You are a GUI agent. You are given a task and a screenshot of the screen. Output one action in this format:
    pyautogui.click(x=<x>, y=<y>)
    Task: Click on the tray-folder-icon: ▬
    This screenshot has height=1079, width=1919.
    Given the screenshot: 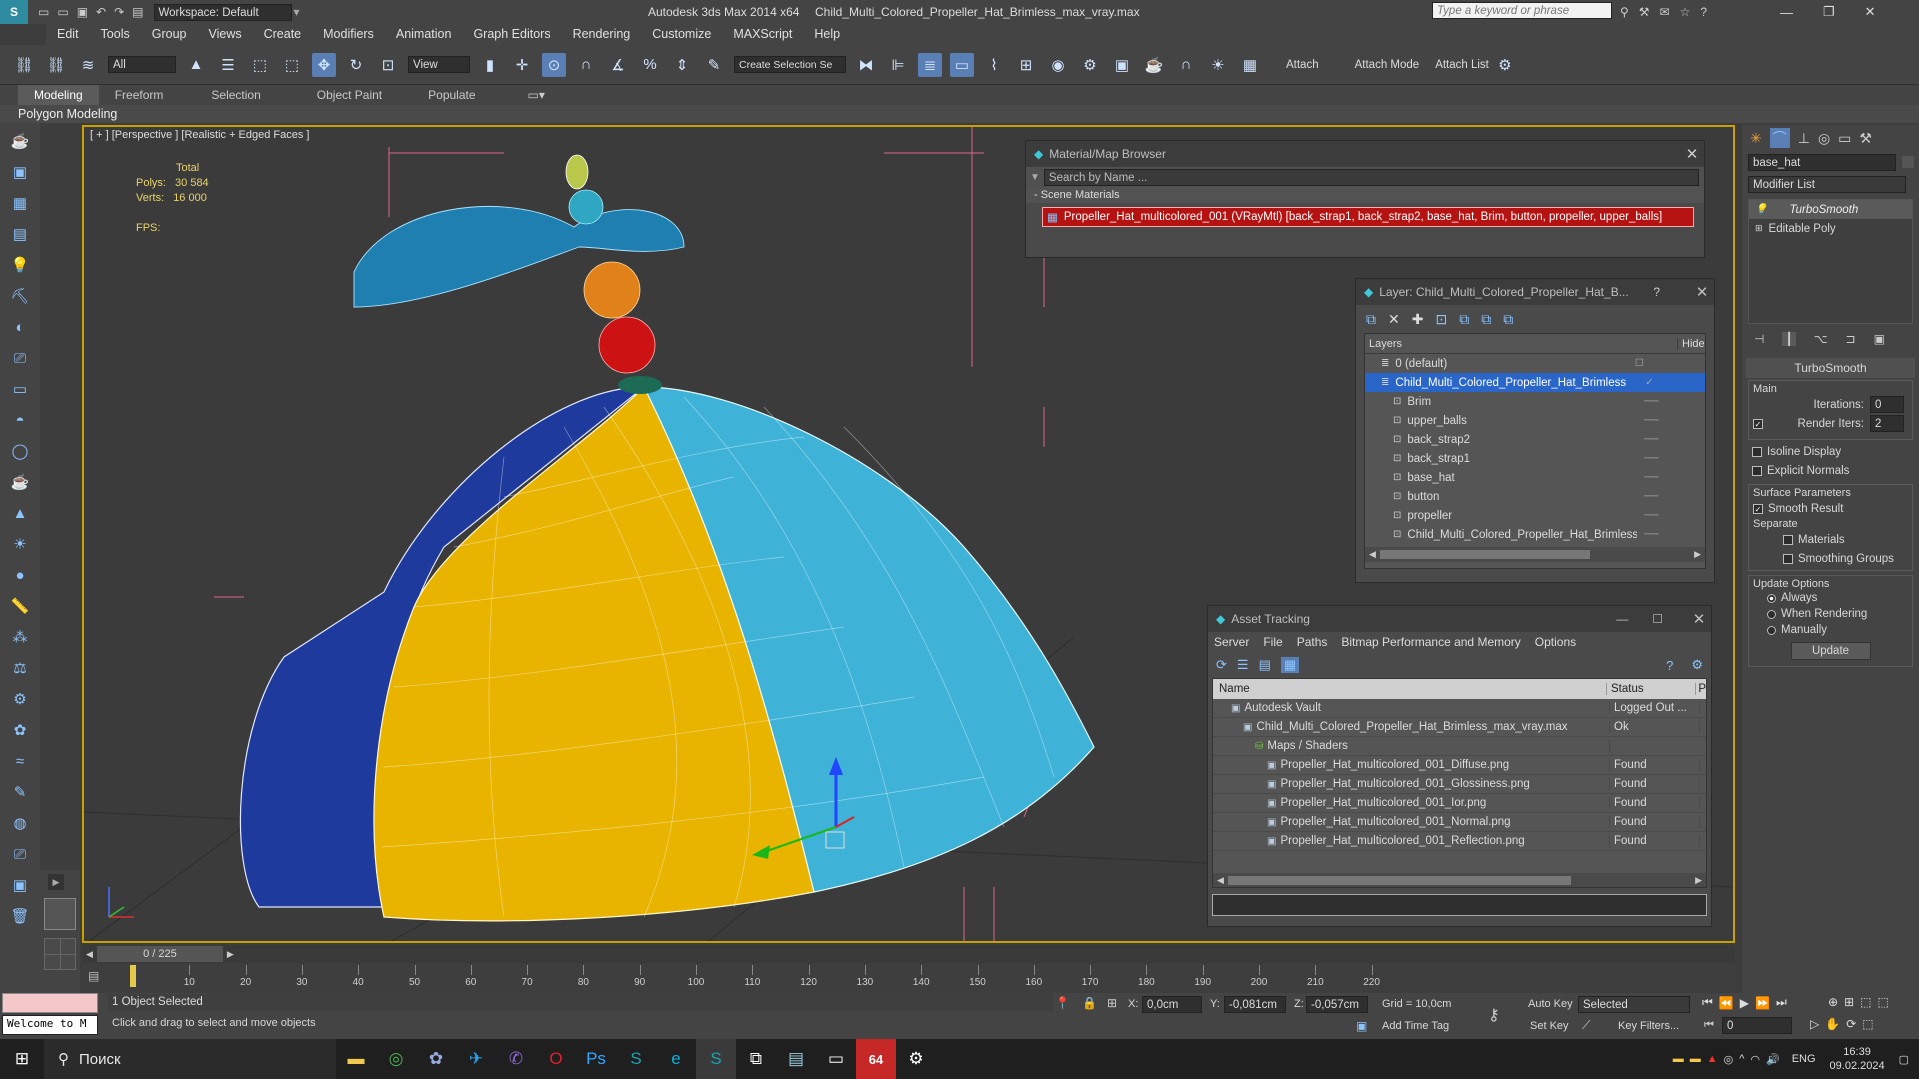 What is the action you would take?
    pyautogui.click(x=1678, y=1059)
    